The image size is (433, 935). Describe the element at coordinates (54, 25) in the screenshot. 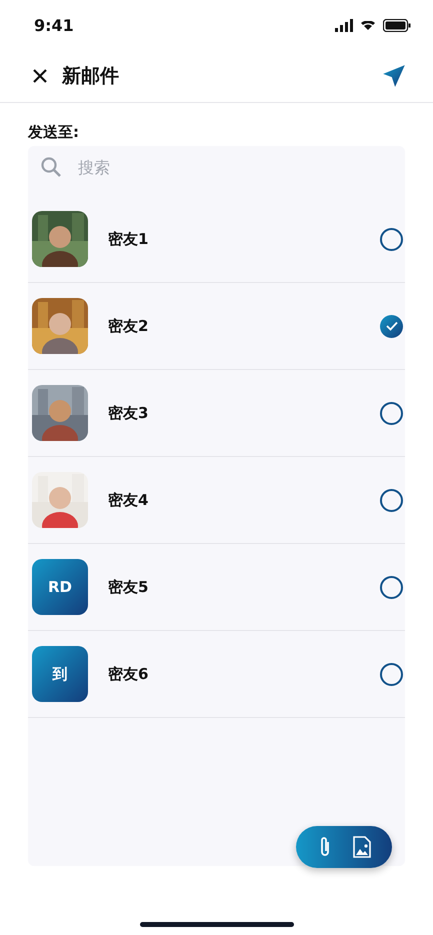

I see `status-time: 9:41` at that location.